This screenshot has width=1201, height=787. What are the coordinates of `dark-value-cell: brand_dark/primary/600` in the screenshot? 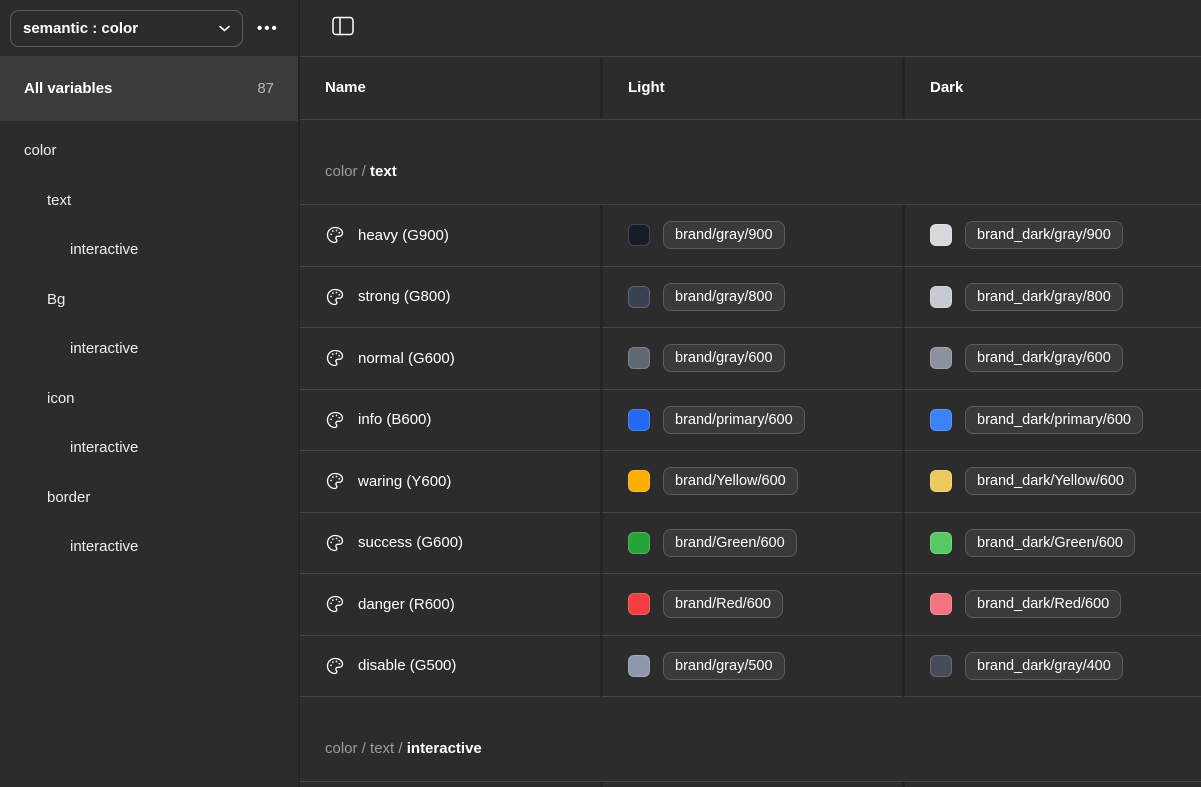 It's located at (1051, 420).